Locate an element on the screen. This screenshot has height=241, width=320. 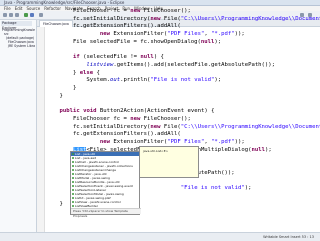
save-icon is located at coordinates (11, 15).